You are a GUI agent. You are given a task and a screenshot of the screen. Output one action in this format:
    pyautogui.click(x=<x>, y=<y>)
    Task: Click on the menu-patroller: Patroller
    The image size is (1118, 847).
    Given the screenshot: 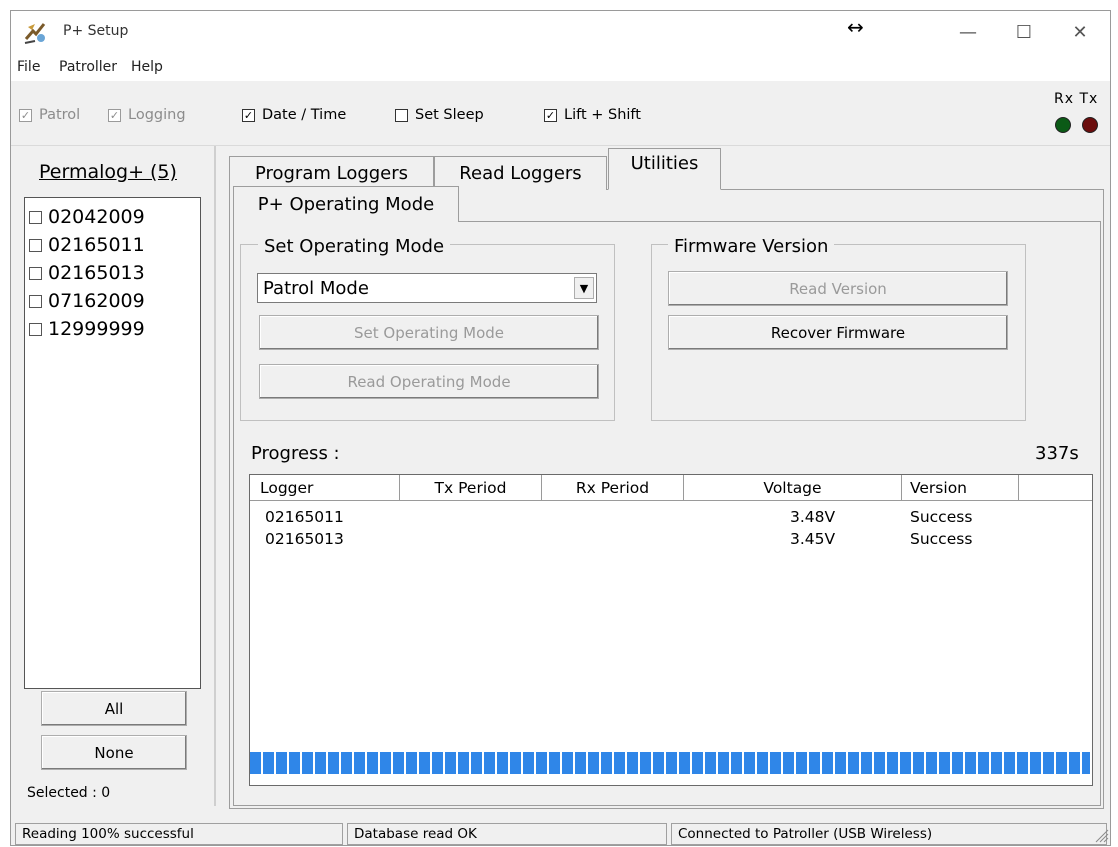 What is the action you would take?
    pyautogui.click(x=88, y=67)
    